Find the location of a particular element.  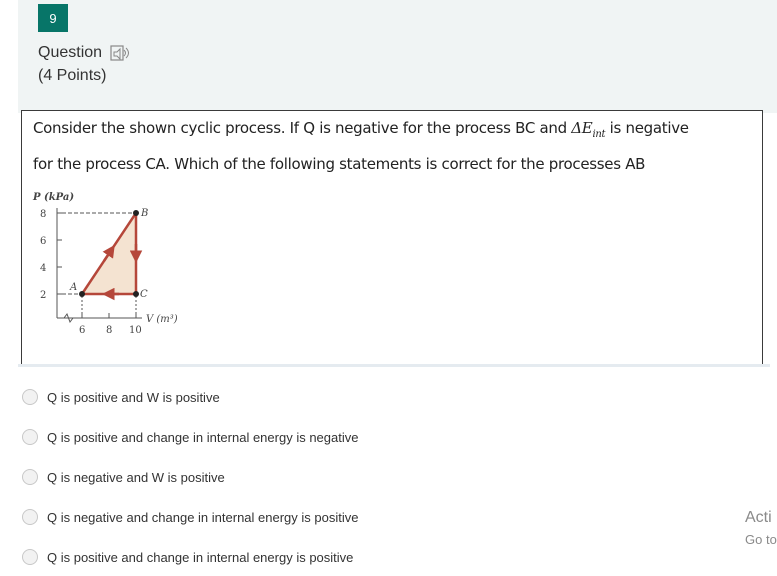

question-title: Question is located at coordinates (84, 53).